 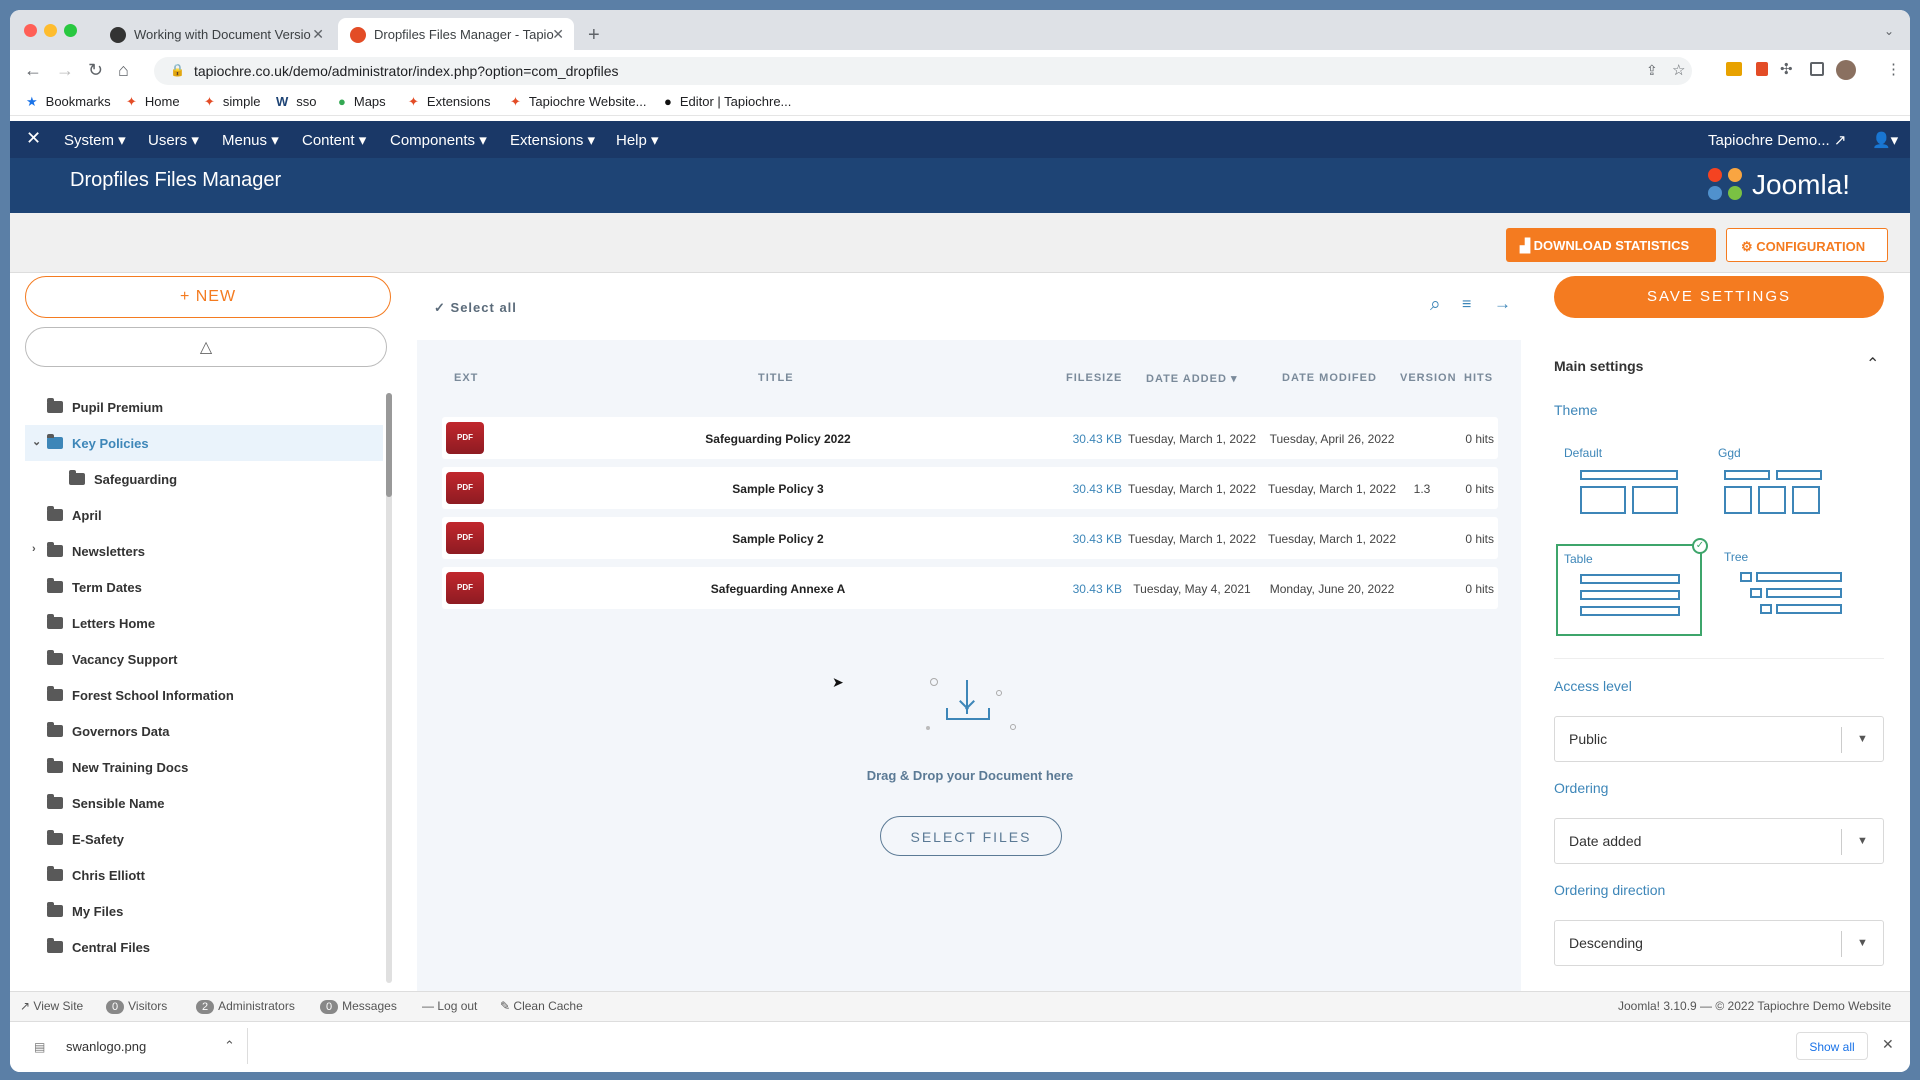 What do you see at coordinates (51, 1006) in the screenshot?
I see `view-site-link: ↗ View Site` at bounding box center [51, 1006].